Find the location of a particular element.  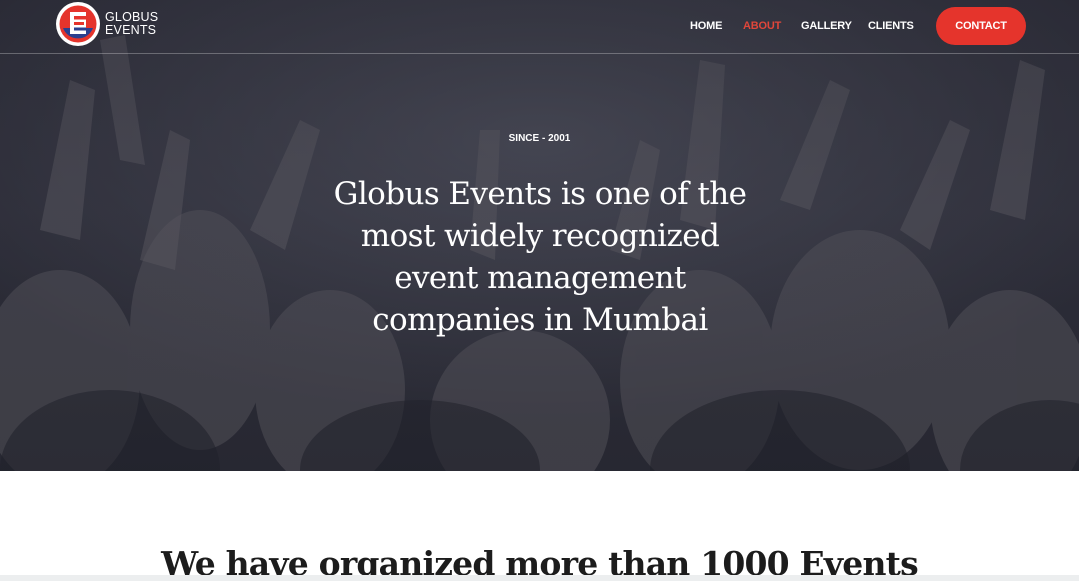

brand-name-line2: EVENTS is located at coordinates (131, 30).